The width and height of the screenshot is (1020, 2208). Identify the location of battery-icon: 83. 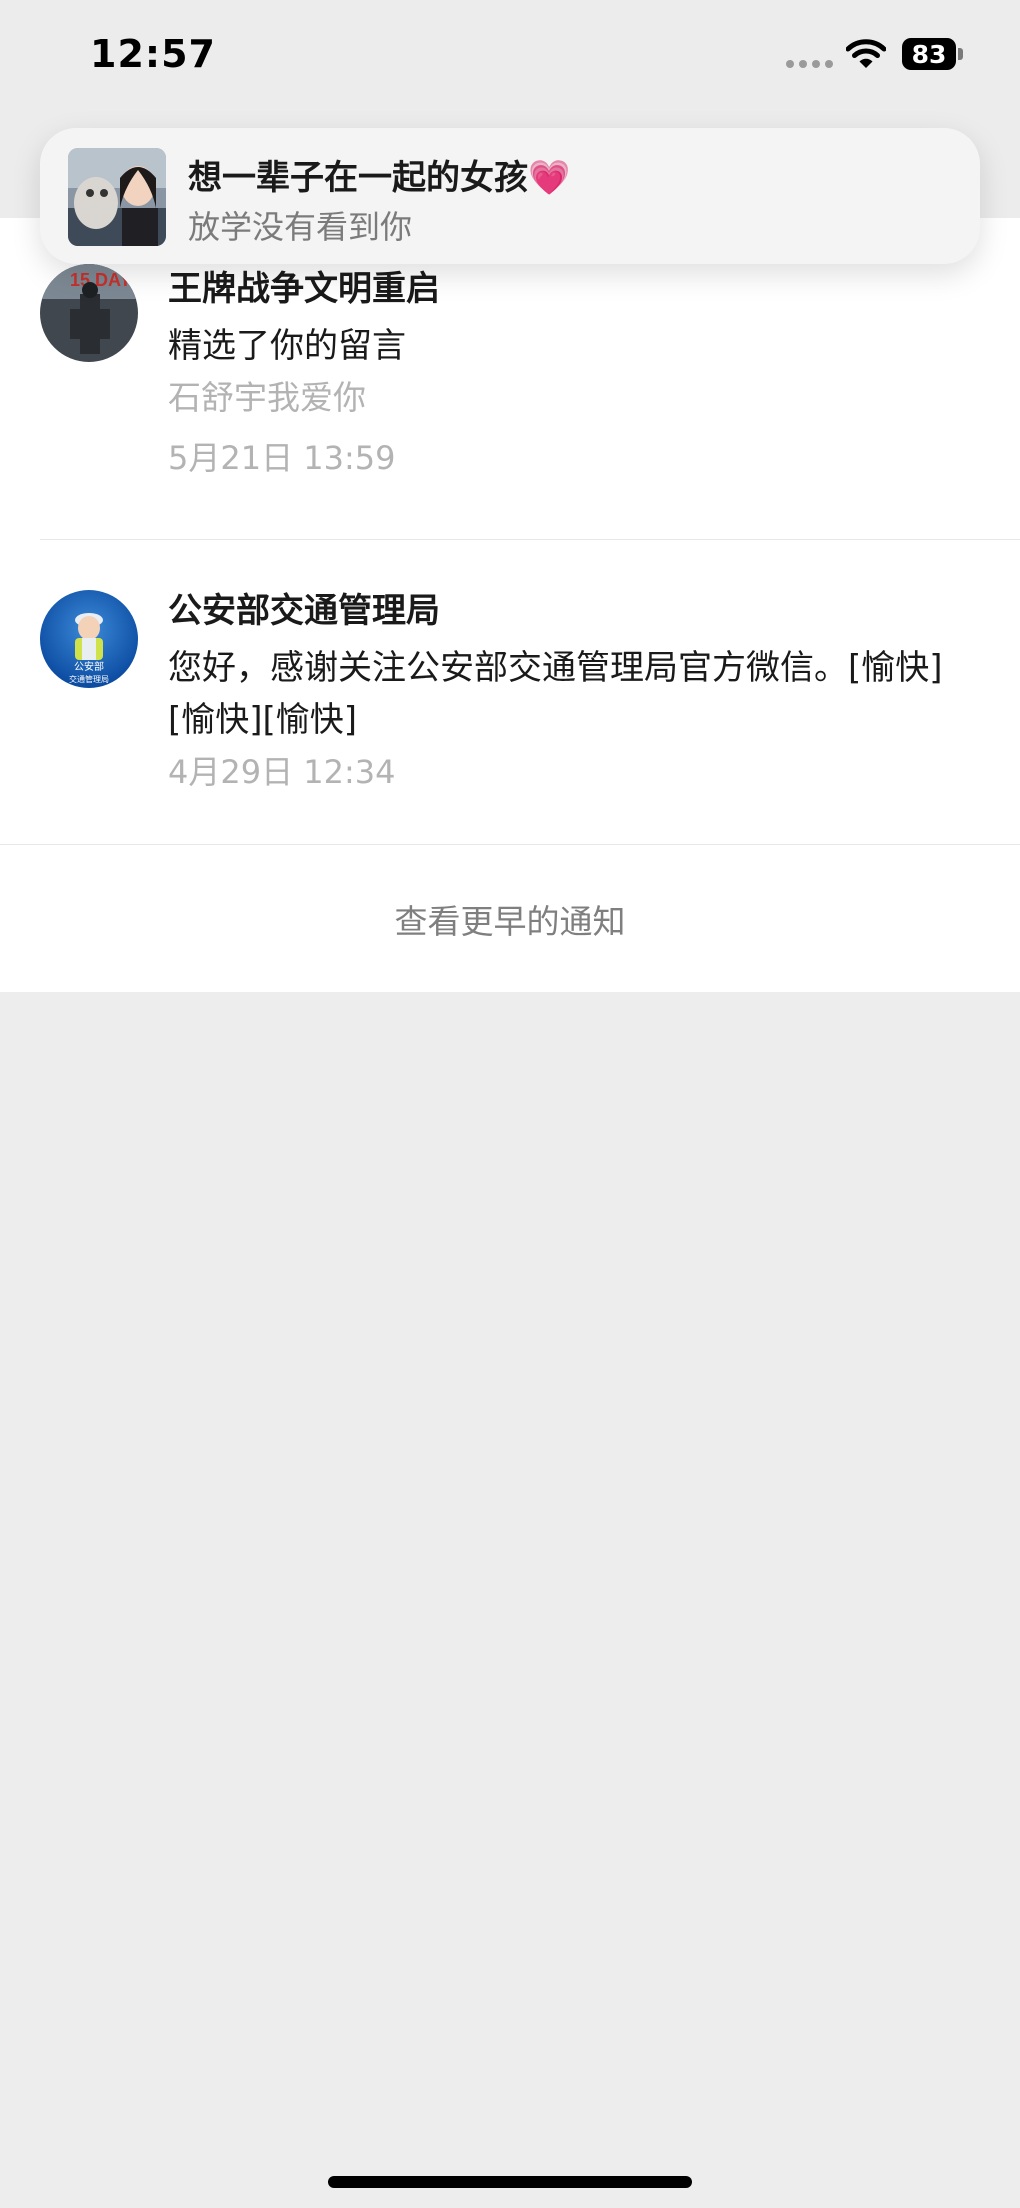
(933, 54).